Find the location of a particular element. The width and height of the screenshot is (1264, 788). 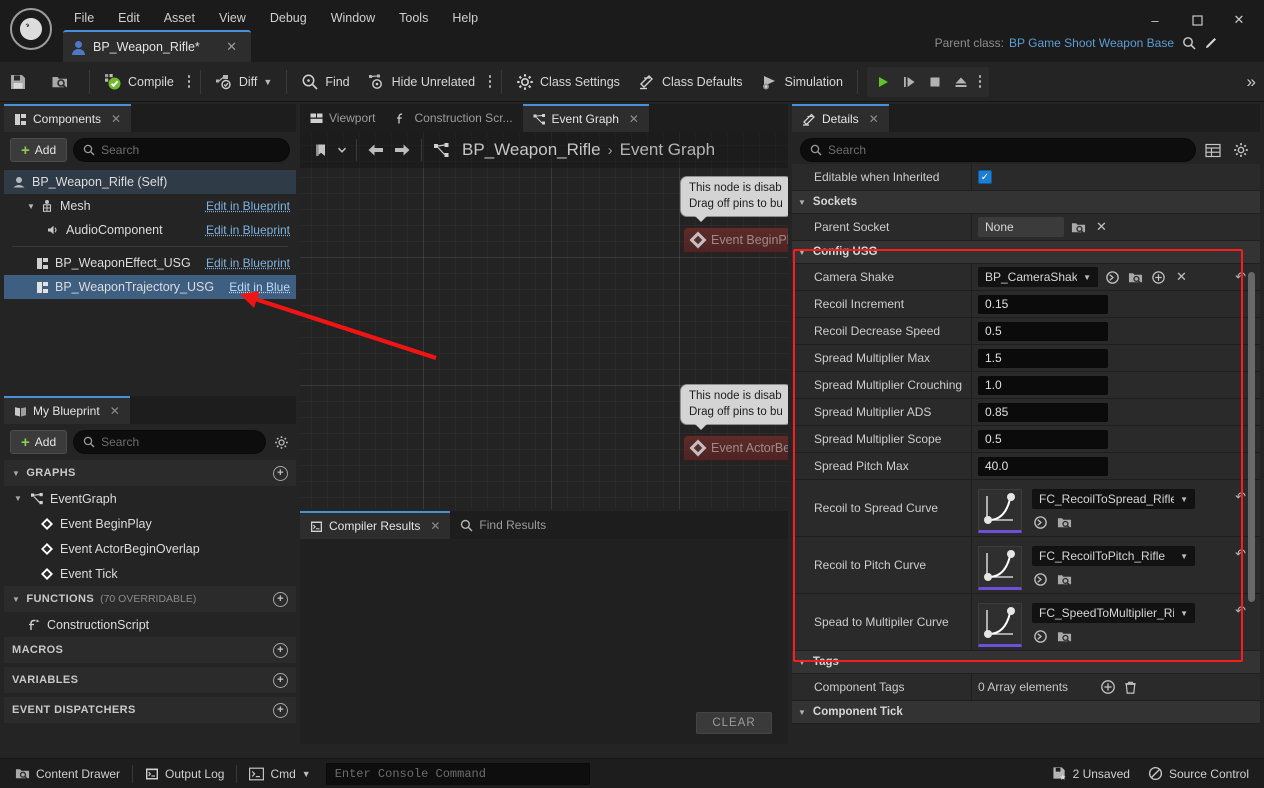

category-component-tick: ▼ Component Tick is located at coordinates (1026, 712).